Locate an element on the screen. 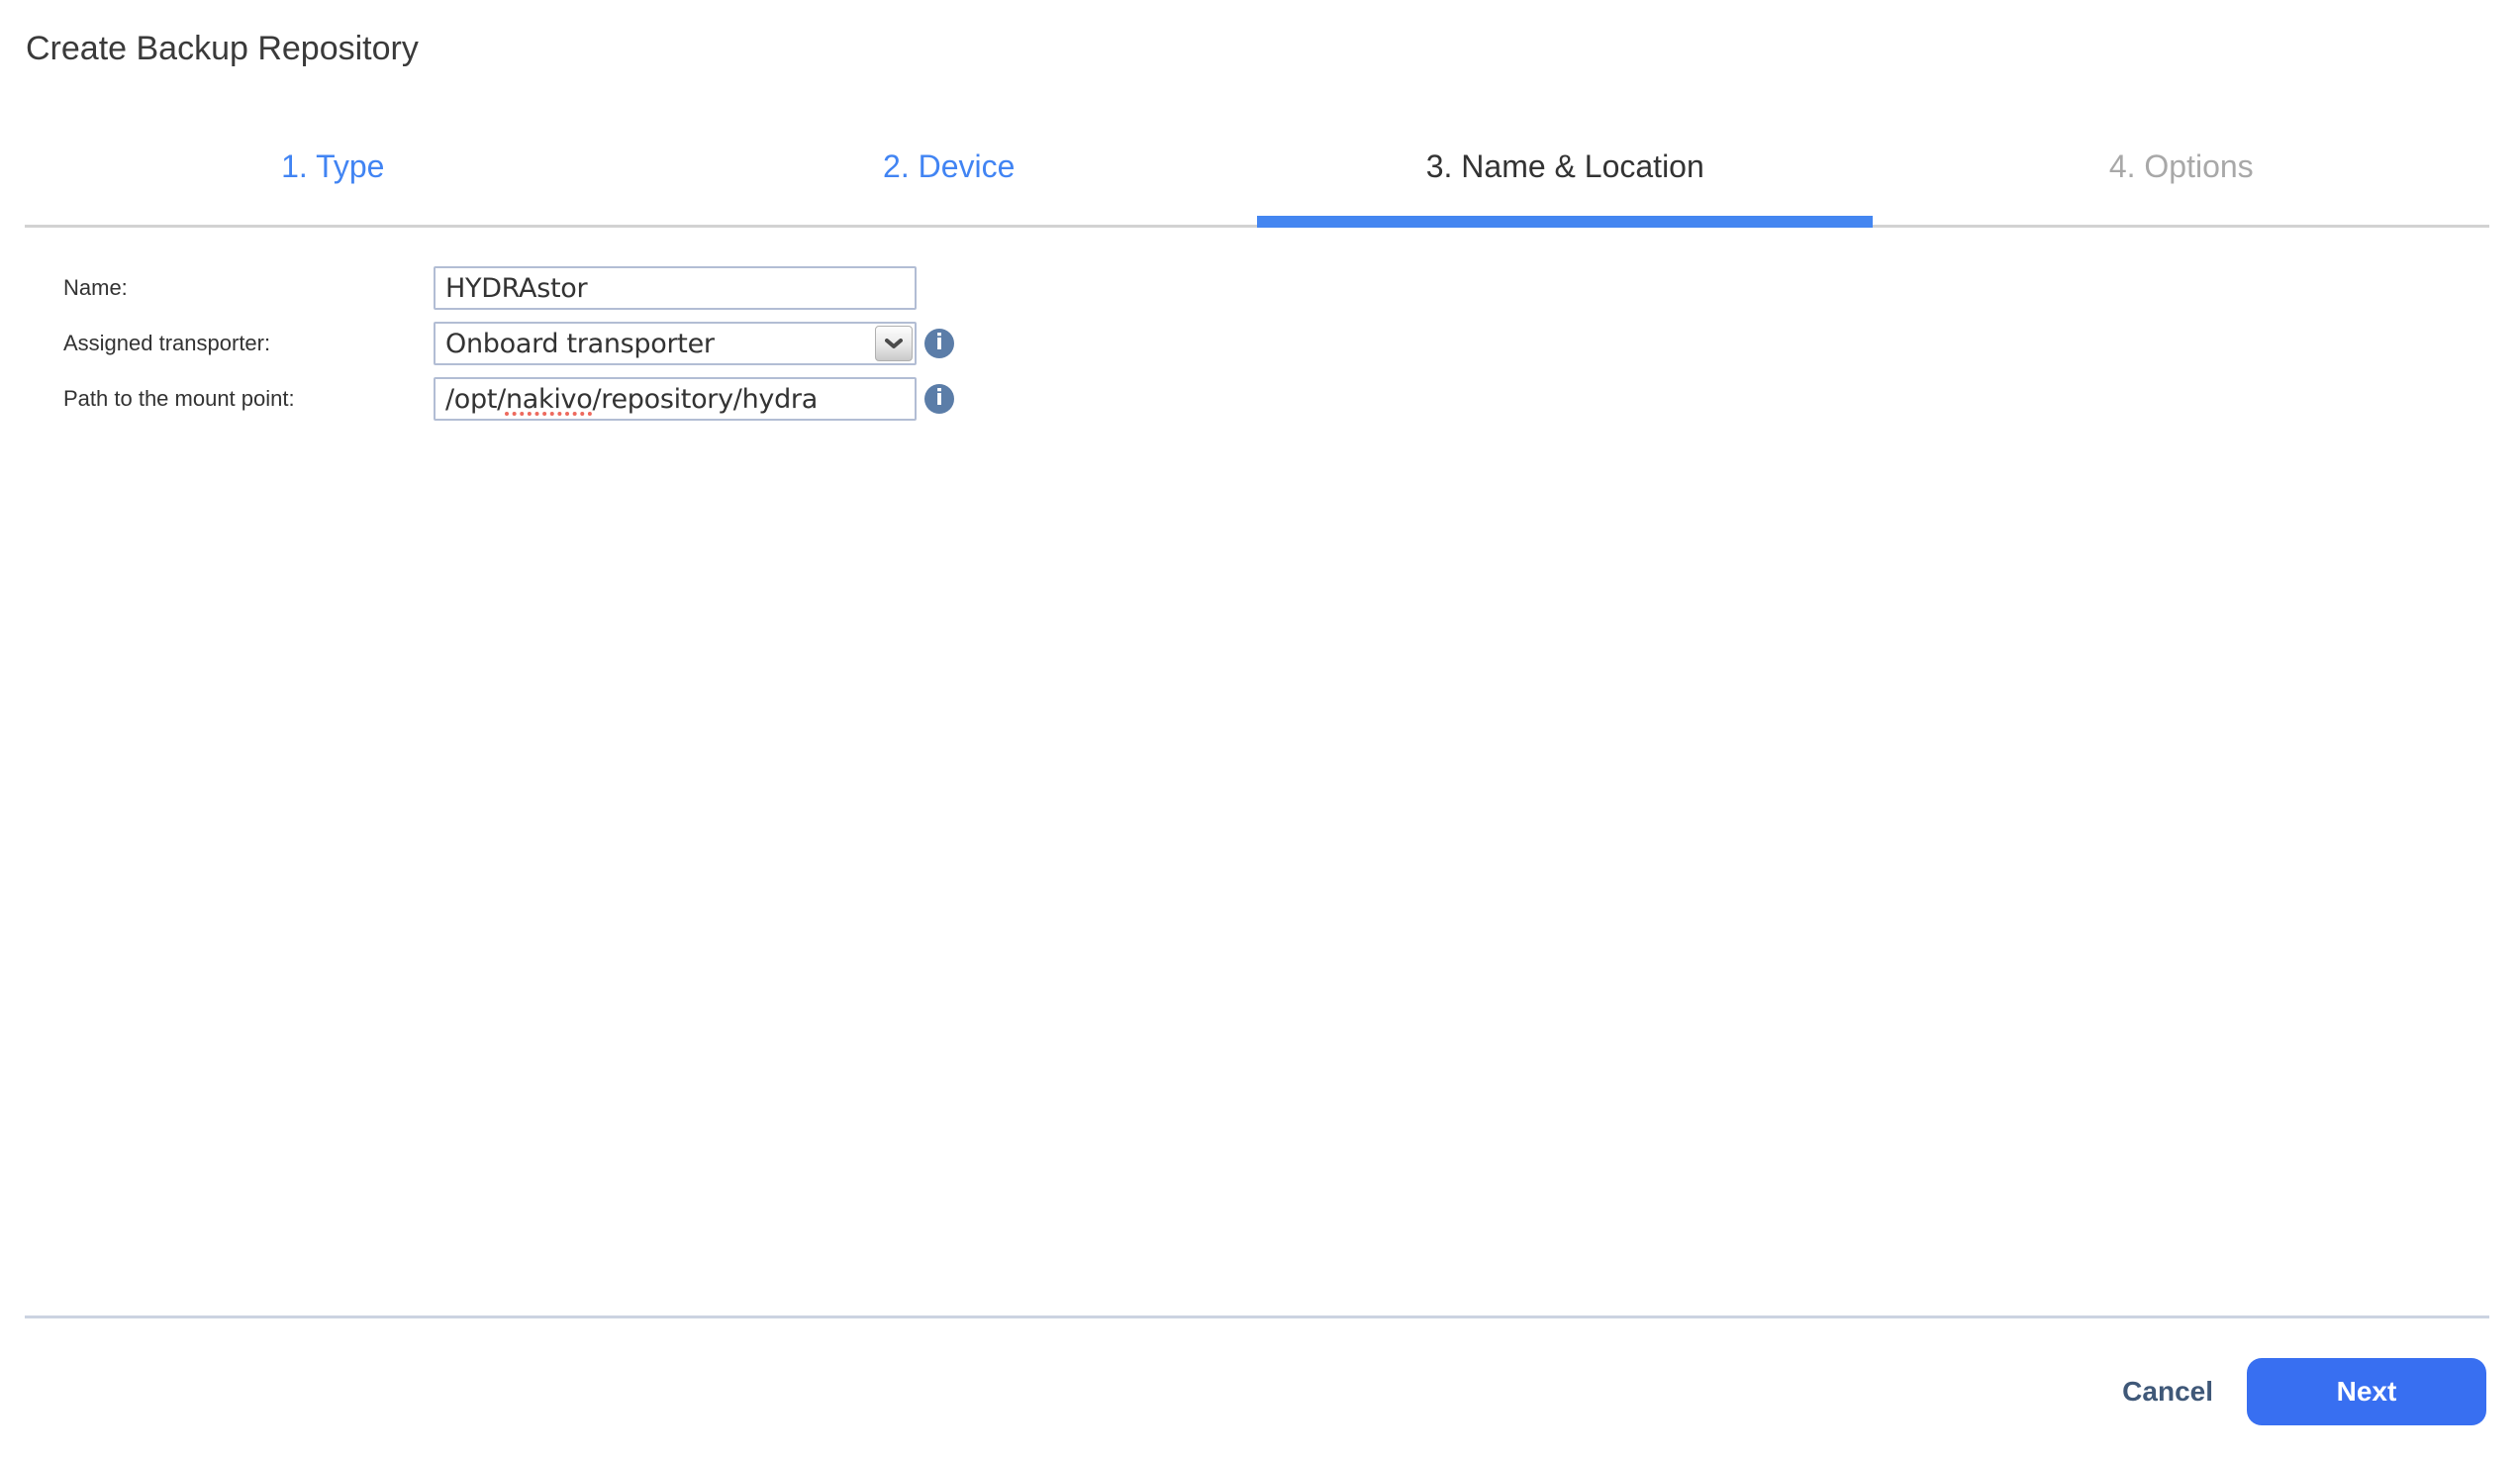  name-row: Name: is located at coordinates (490, 288).